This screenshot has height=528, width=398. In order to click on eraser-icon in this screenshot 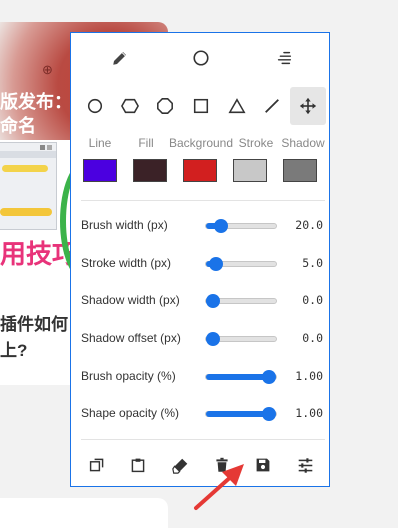, I will do `click(179, 466)`.